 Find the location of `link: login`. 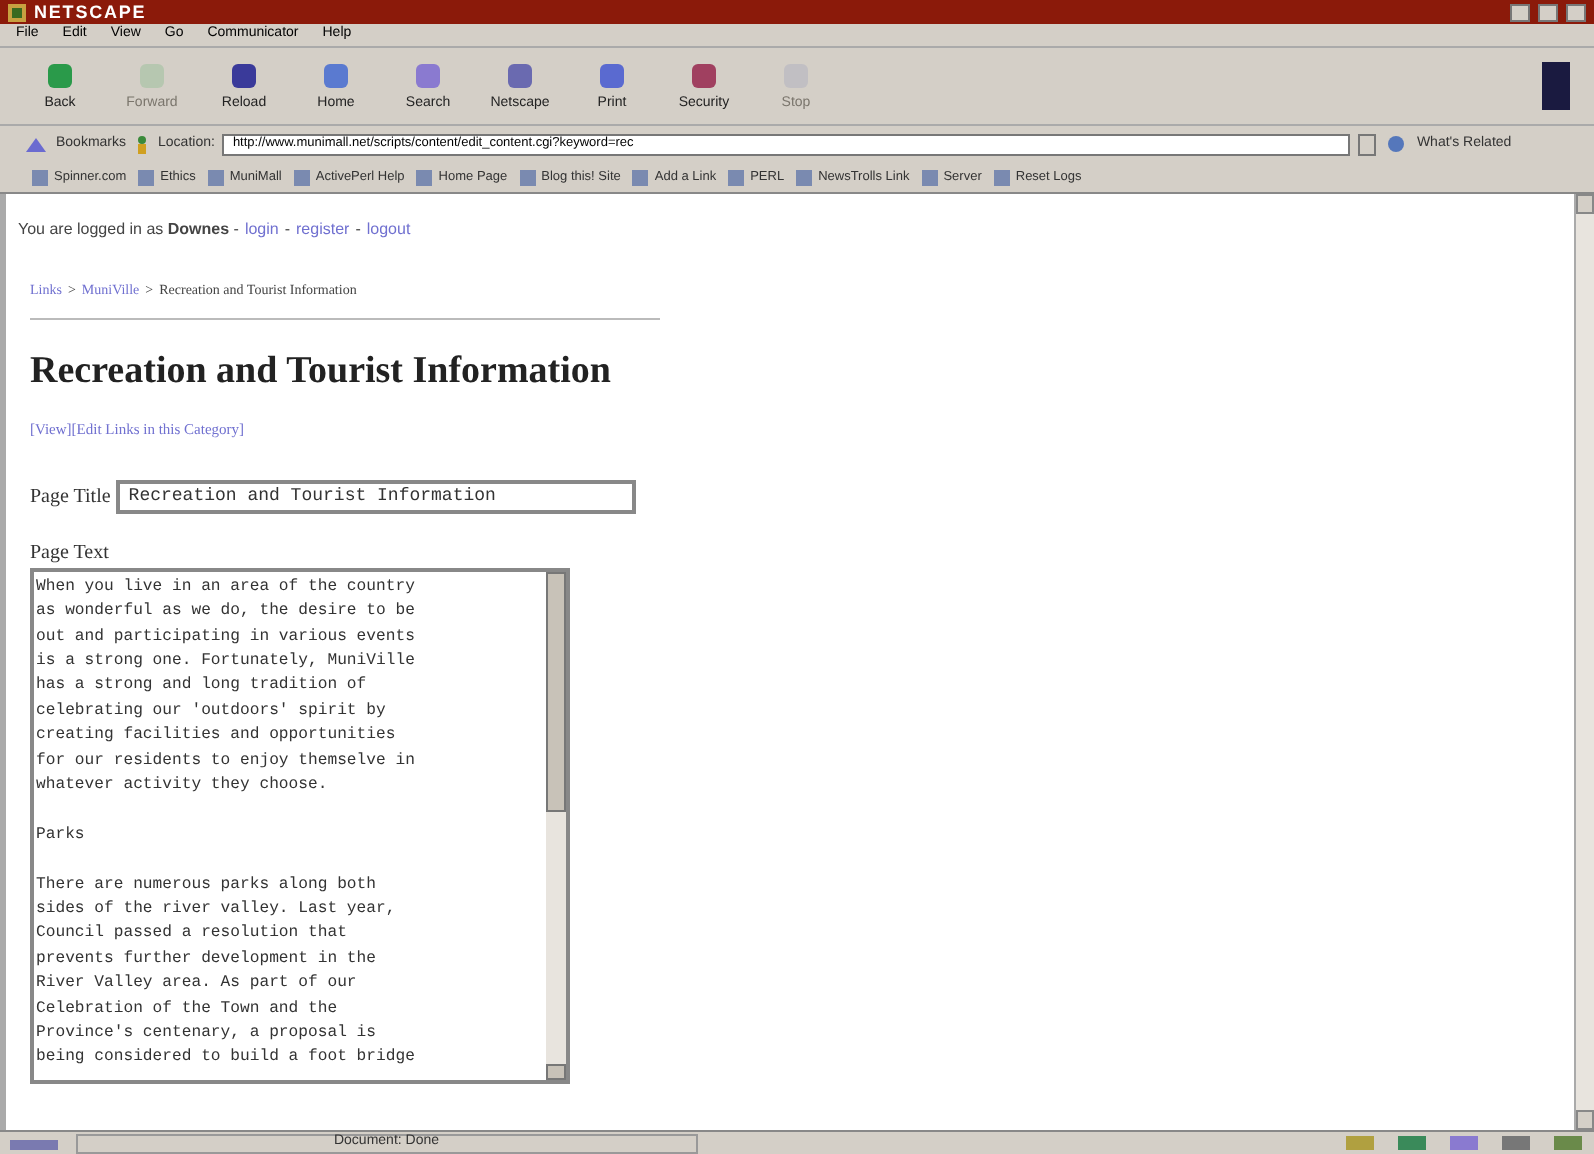

link: login is located at coordinates (261, 230).